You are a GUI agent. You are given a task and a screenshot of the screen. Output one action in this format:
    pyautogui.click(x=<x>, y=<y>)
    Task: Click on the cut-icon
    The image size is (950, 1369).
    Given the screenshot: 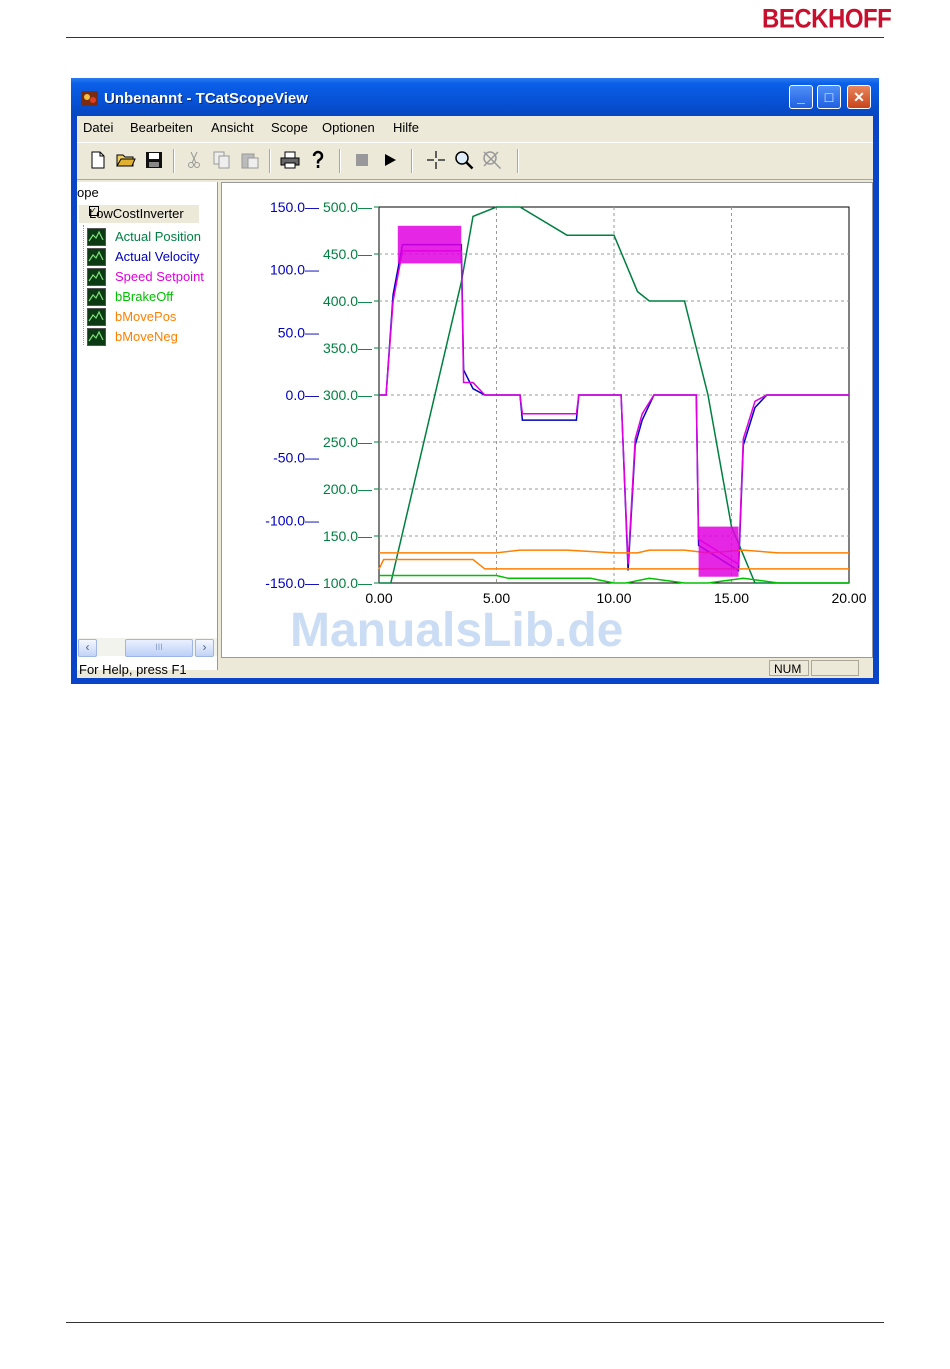 What is the action you would take?
    pyautogui.click(x=194, y=160)
    